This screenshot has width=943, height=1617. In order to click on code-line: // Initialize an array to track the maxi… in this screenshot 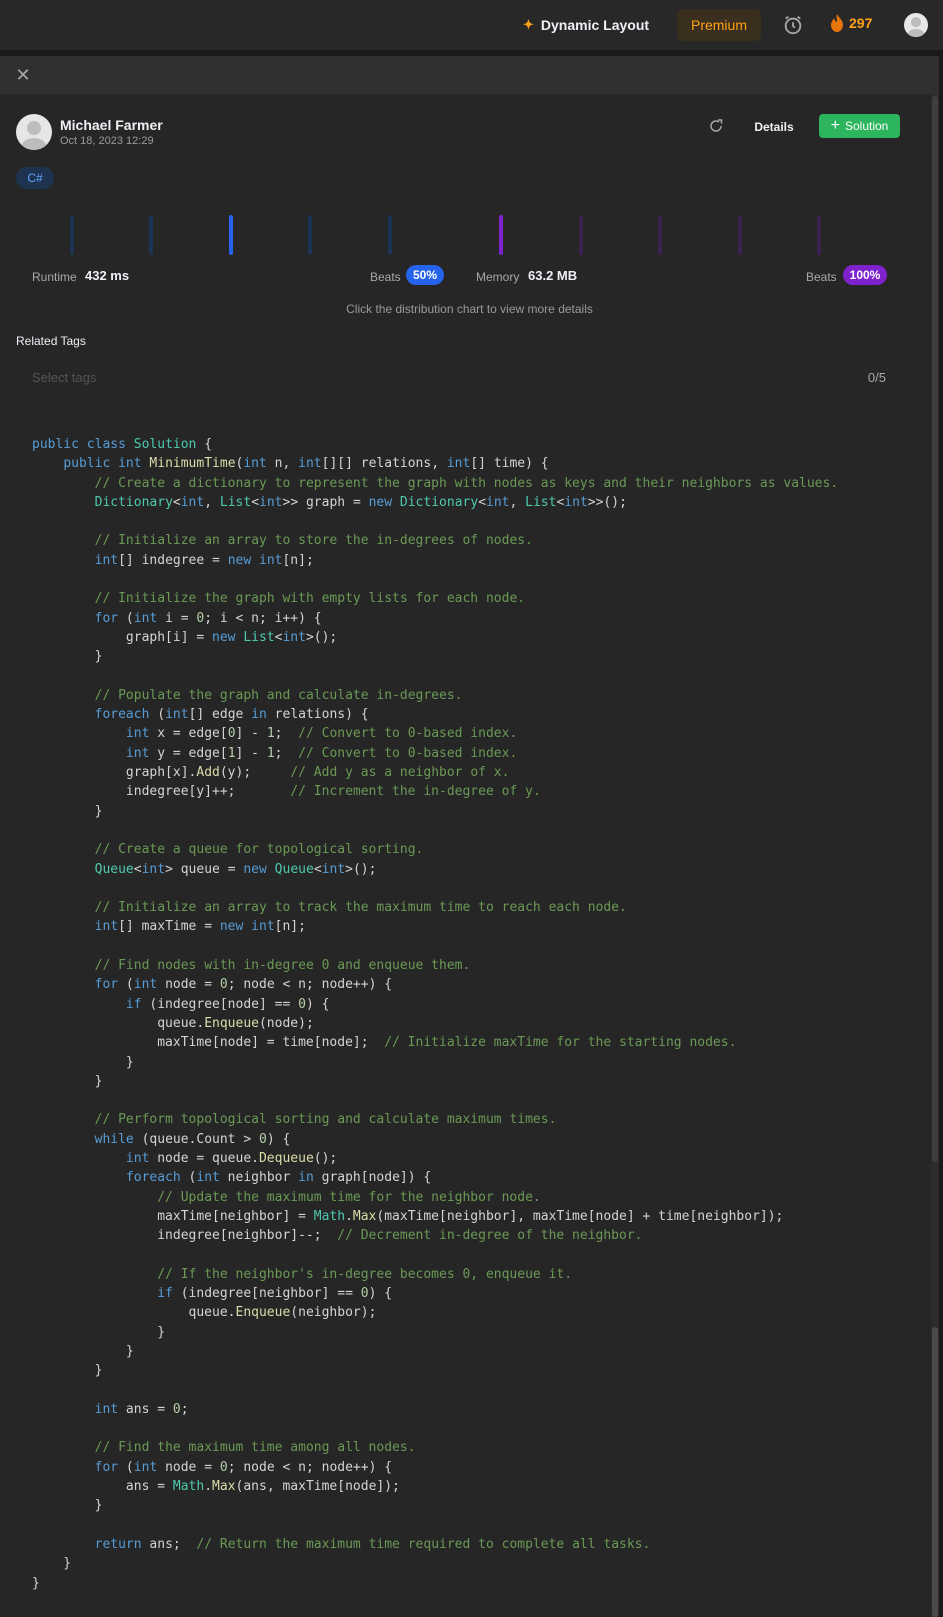, I will do `click(360, 908)`.